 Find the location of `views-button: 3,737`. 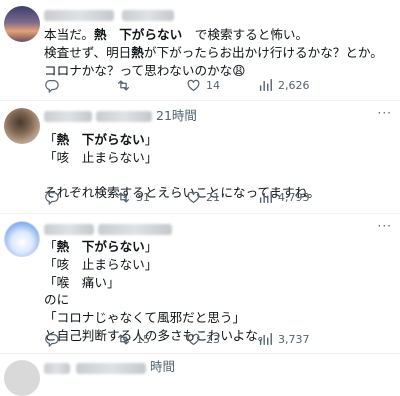

views-button: 3,737 is located at coordinates (284, 339).